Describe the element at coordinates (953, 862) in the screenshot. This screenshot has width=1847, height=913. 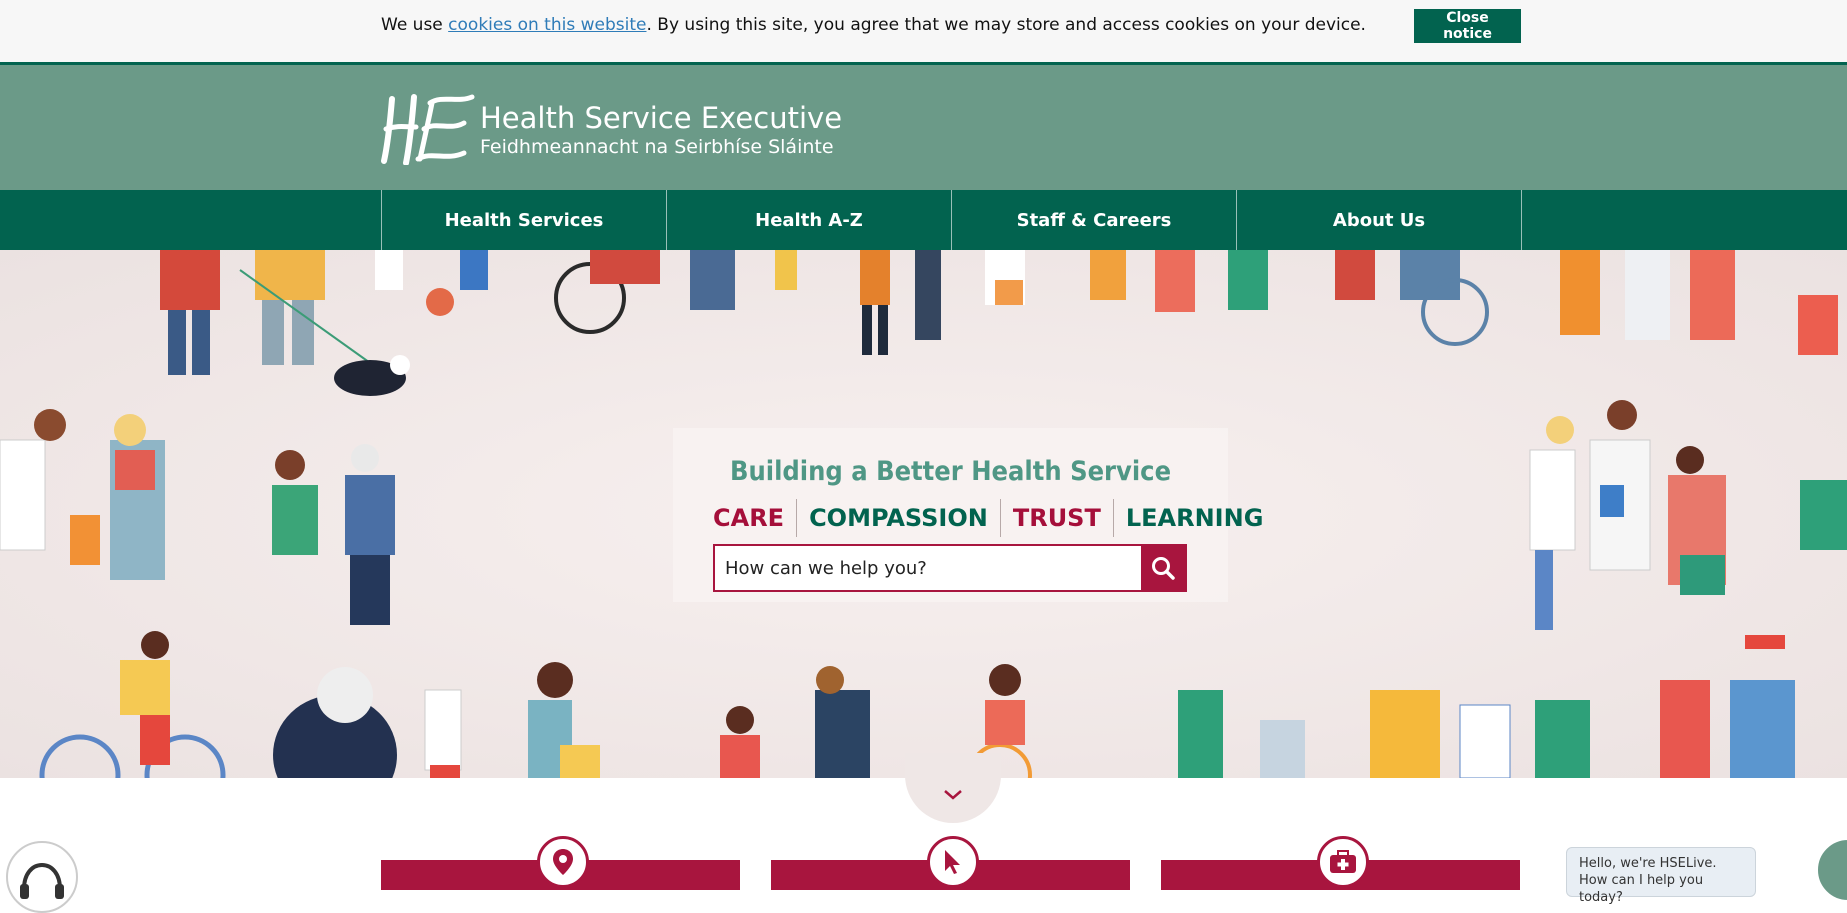
I see `cursor-icon` at that location.